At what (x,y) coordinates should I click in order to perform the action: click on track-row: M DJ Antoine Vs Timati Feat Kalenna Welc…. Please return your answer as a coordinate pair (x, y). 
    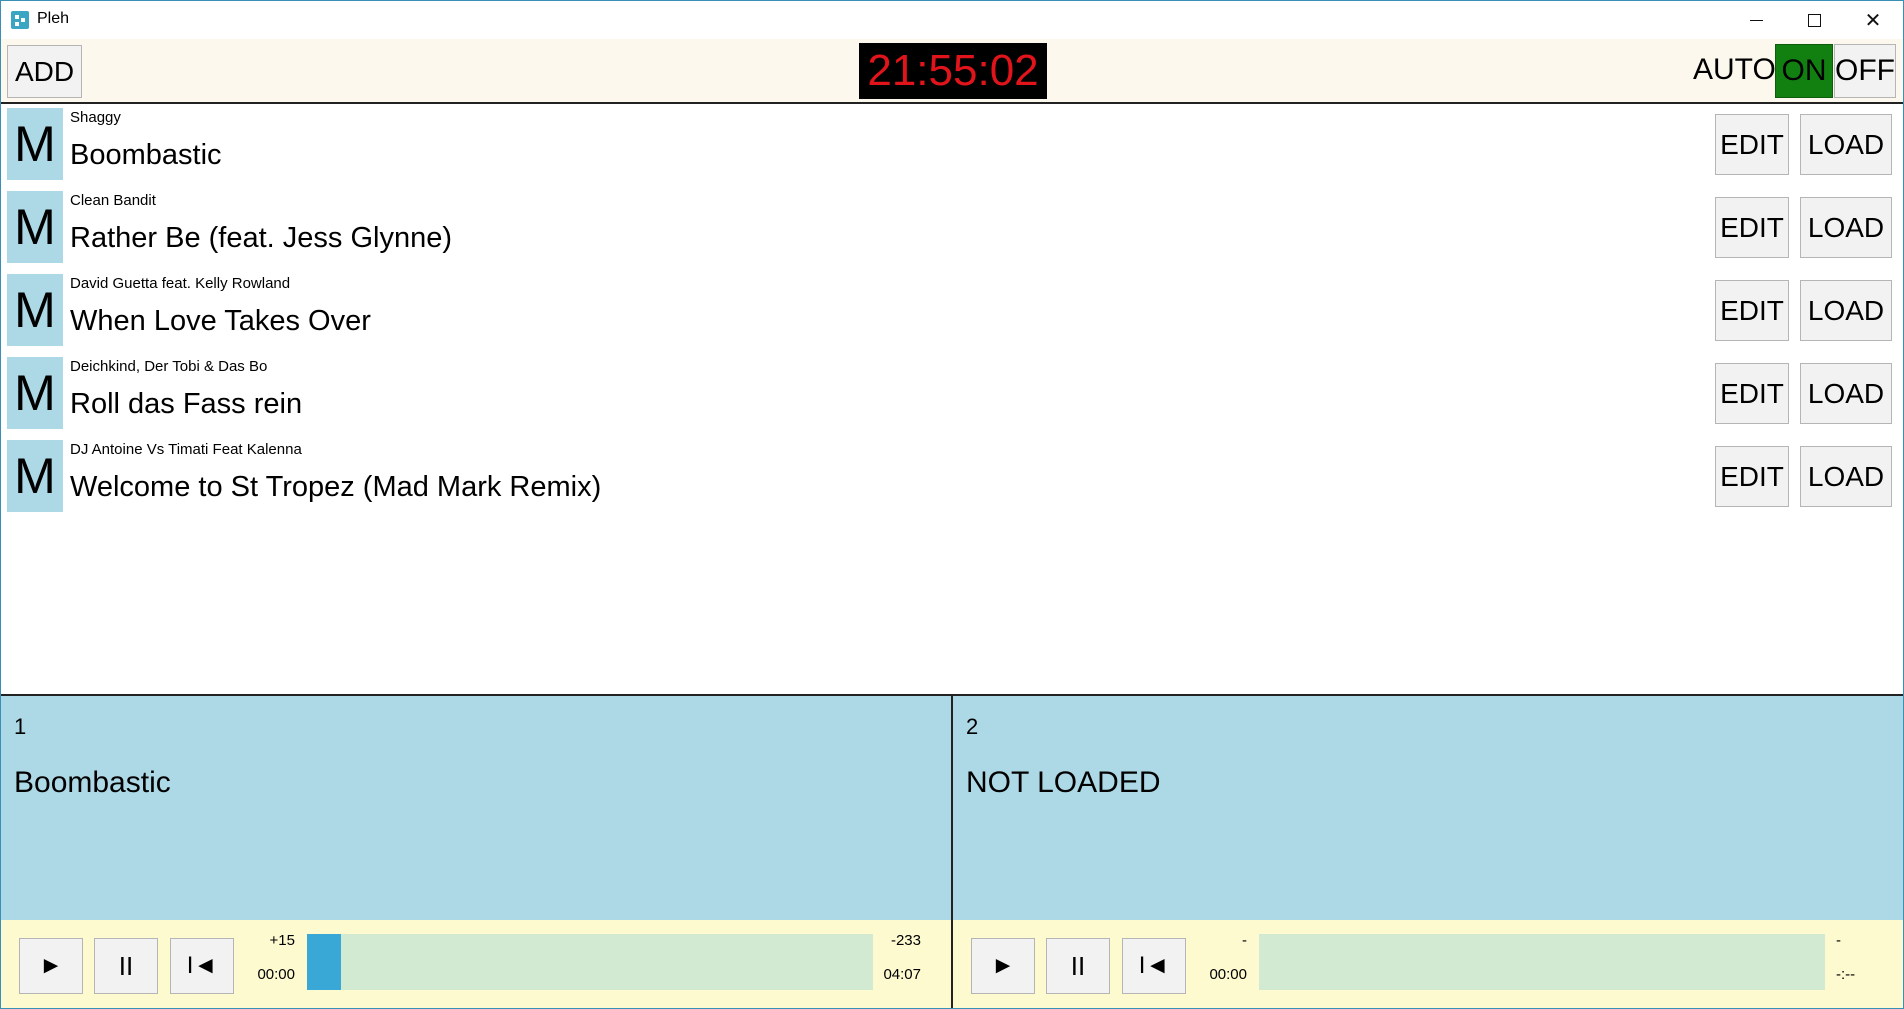
    Looking at the image, I should click on (952, 477).